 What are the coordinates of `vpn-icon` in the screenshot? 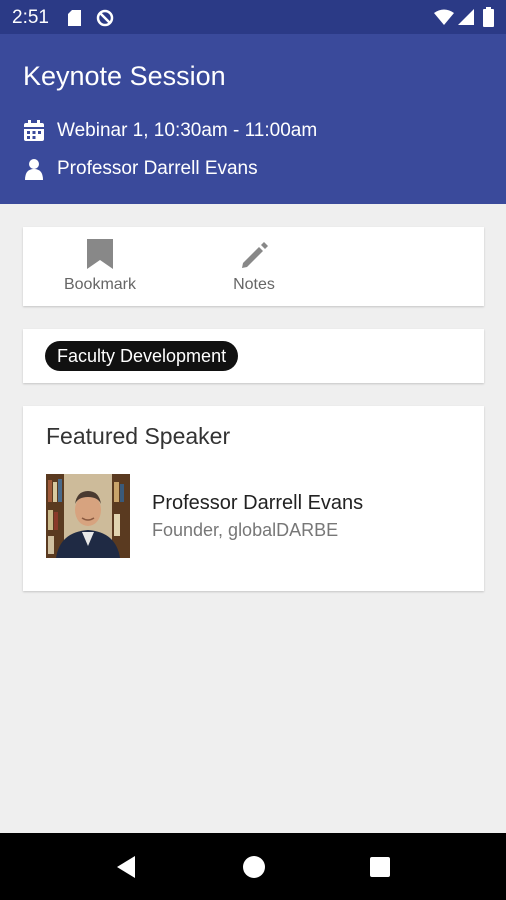 It's located at (105, 18).